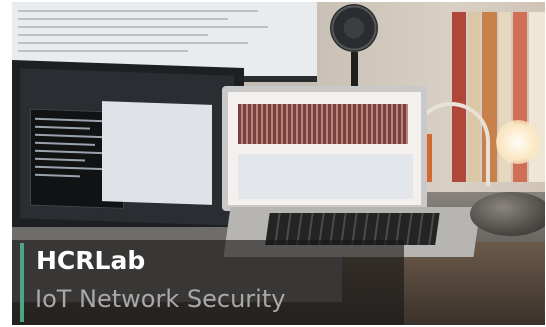 The height and width of the screenshot is (327, 546). I want to click on desk-fan, so click(354, 28).